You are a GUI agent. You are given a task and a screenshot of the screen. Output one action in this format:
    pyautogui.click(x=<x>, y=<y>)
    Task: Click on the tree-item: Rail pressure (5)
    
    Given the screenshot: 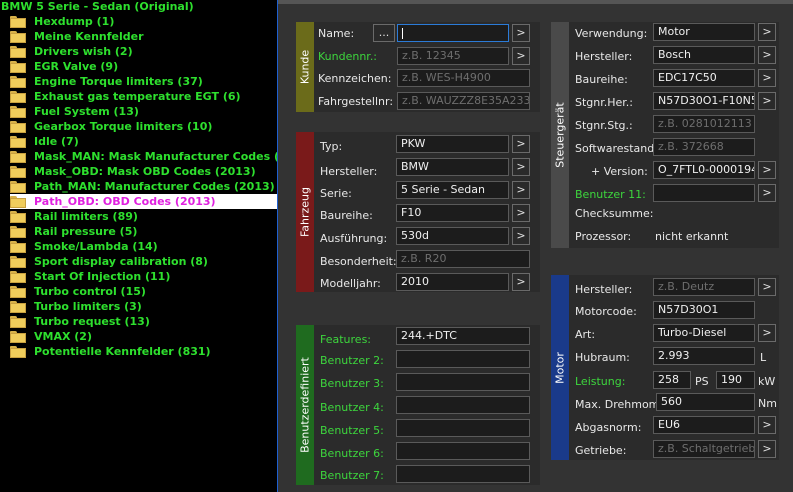 What is the action you would take?
    pyautogui.click(x=144, y=231)
    